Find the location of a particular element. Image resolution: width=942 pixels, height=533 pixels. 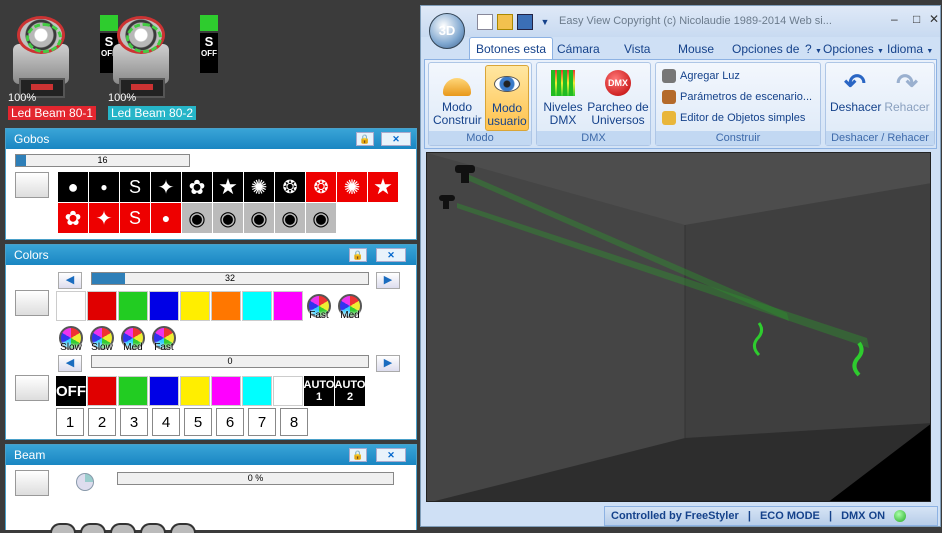

rehacer-button: ↷ Rehacer is located at coordinates (907, 89).